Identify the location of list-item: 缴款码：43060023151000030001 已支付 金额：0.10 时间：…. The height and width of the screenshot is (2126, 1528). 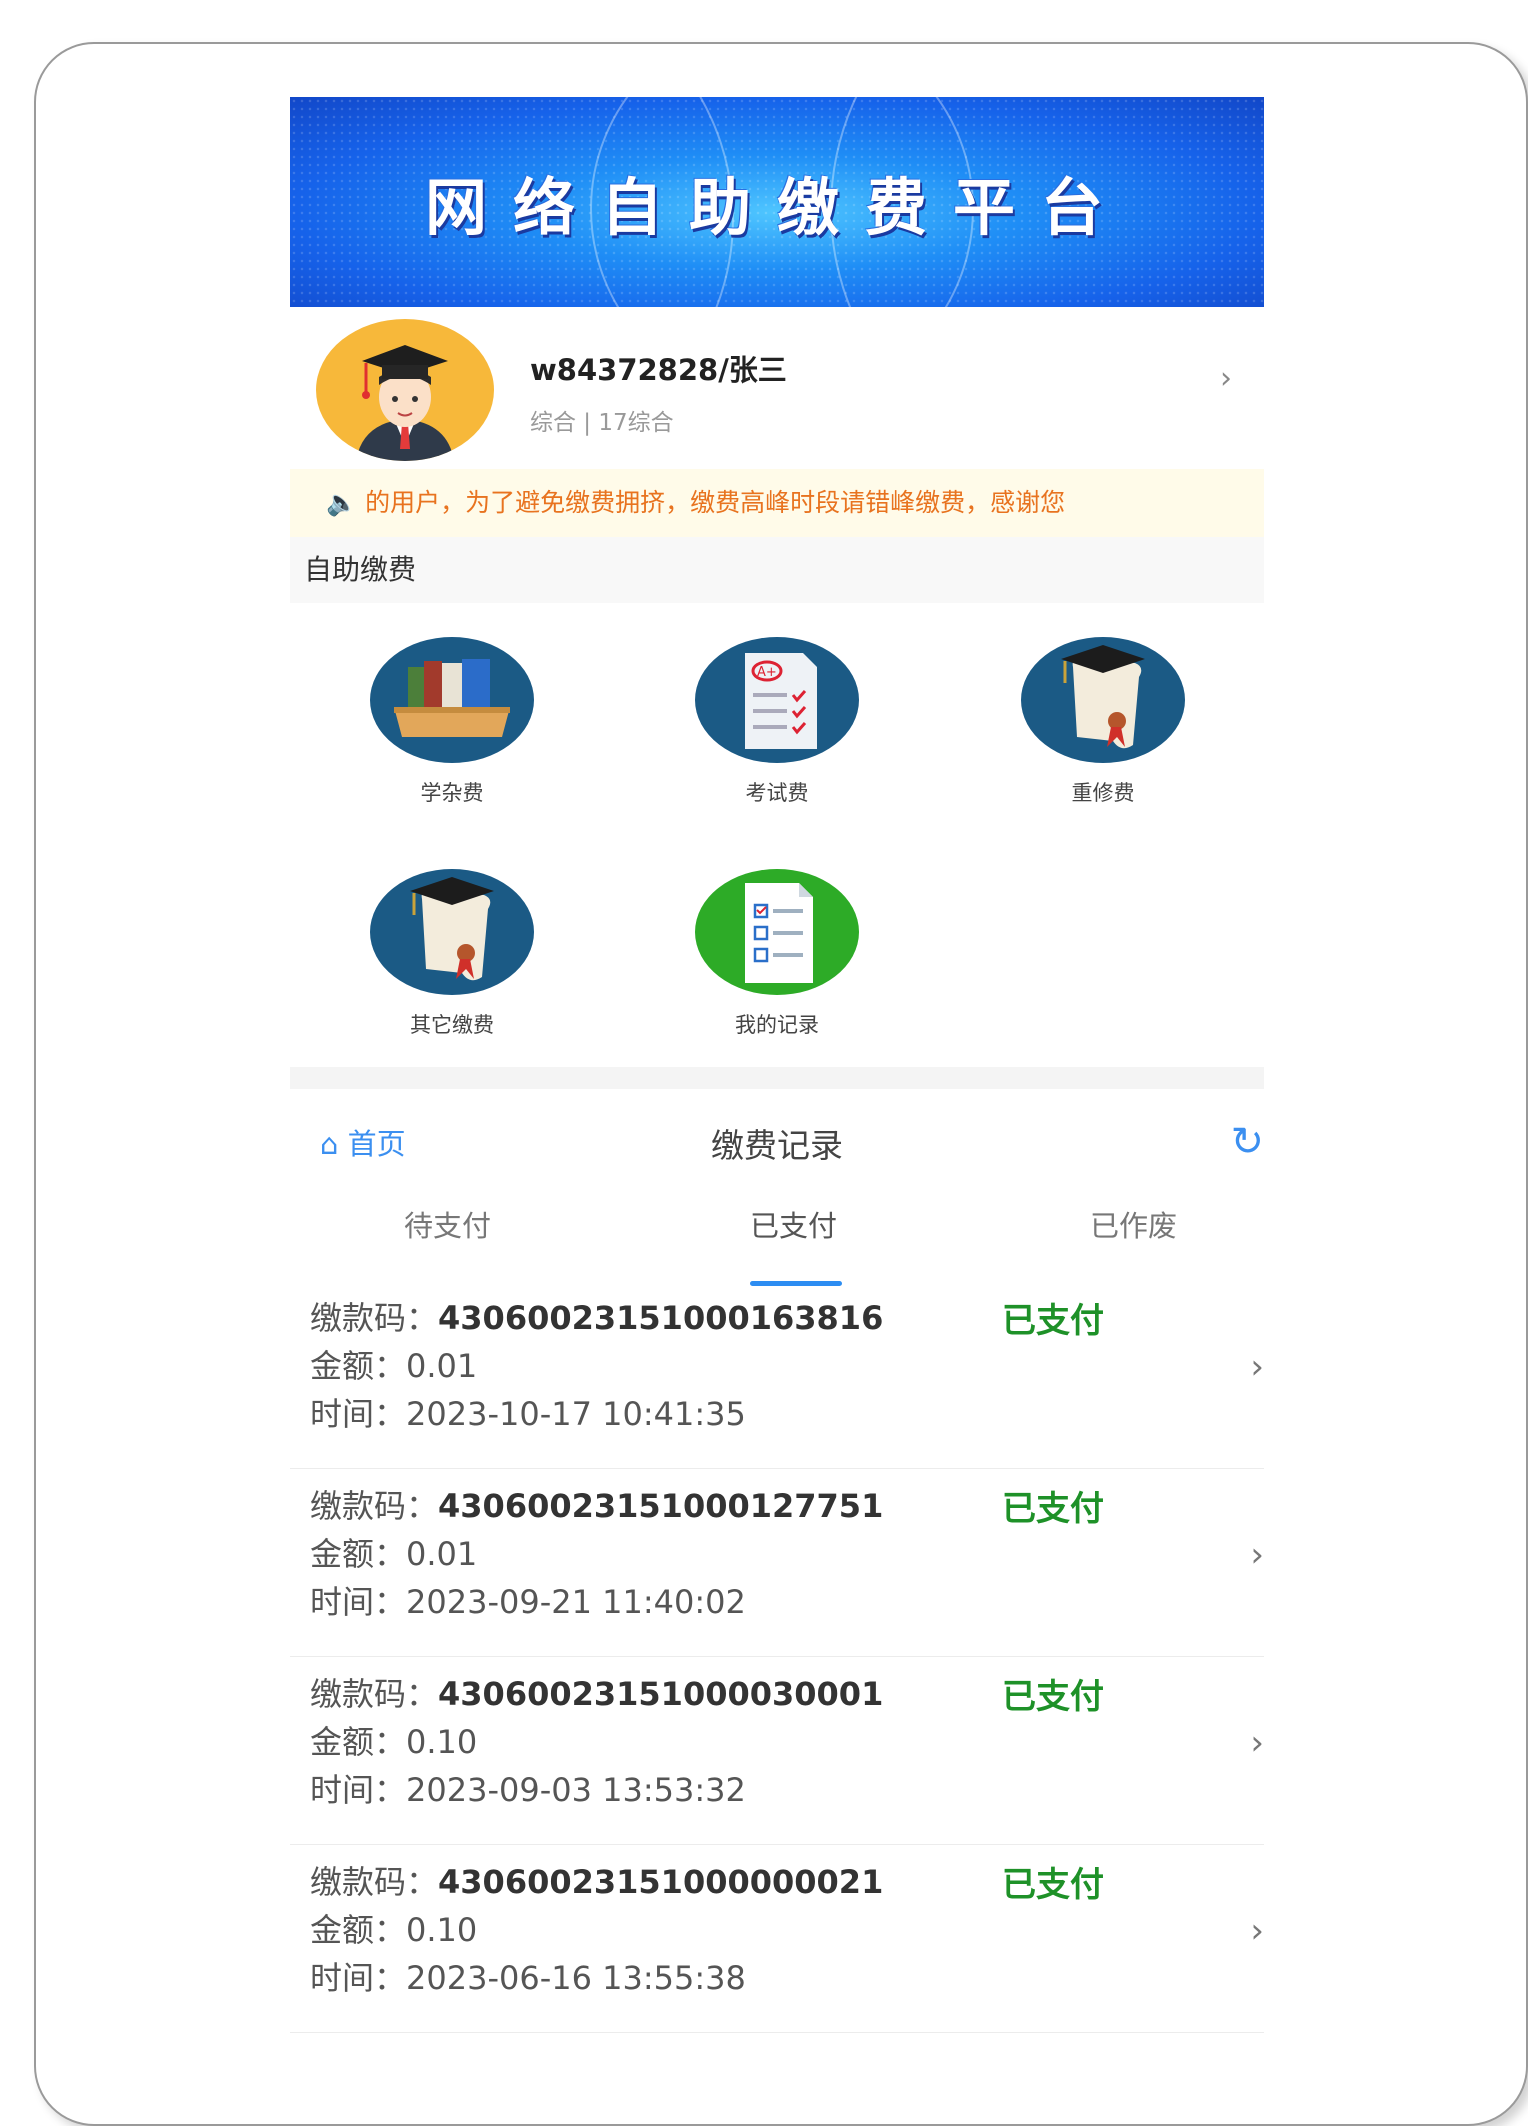
(777, 1751).